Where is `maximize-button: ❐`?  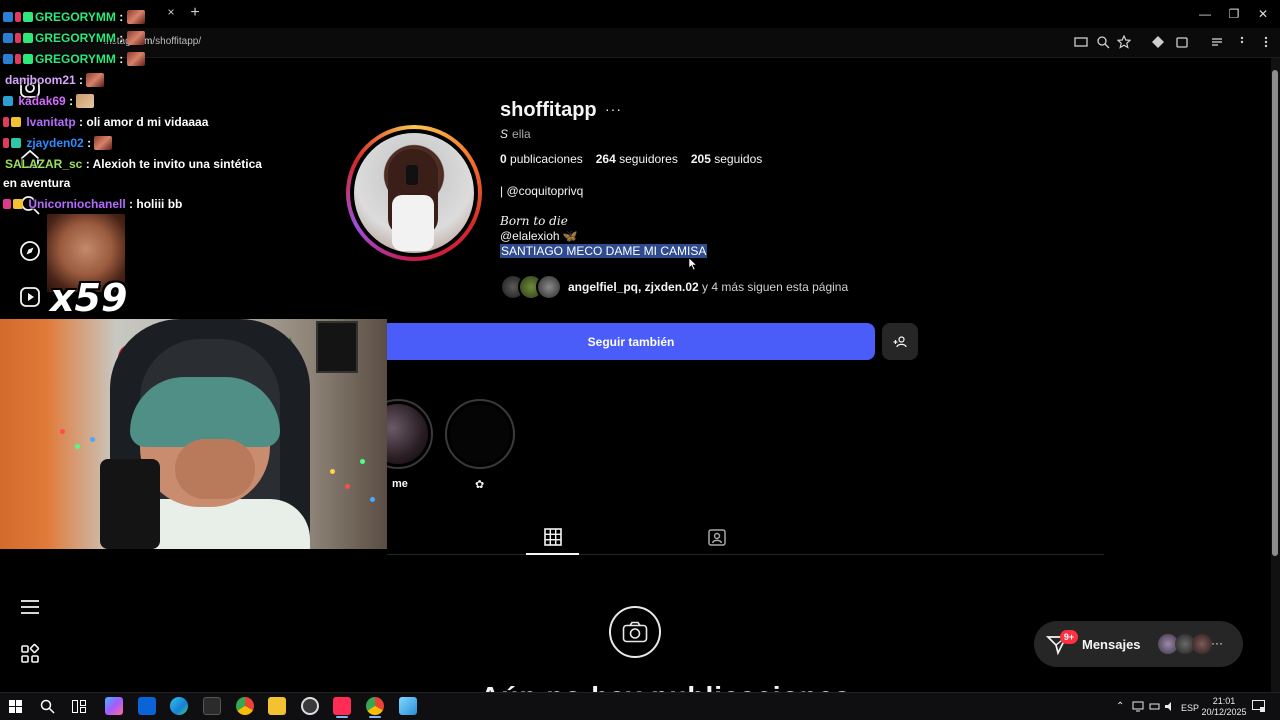 maximize-button: ❐ is located at coordinates (1234, 14).